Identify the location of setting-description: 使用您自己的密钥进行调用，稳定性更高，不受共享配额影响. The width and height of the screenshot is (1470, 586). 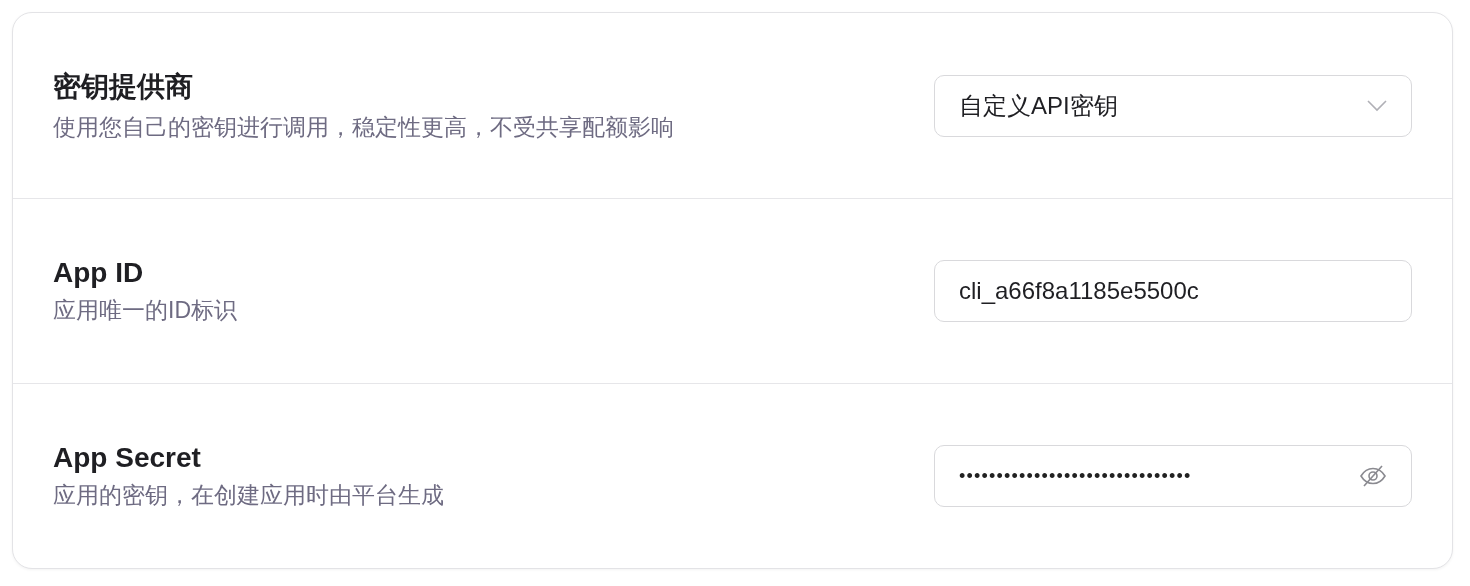
(363, 127).